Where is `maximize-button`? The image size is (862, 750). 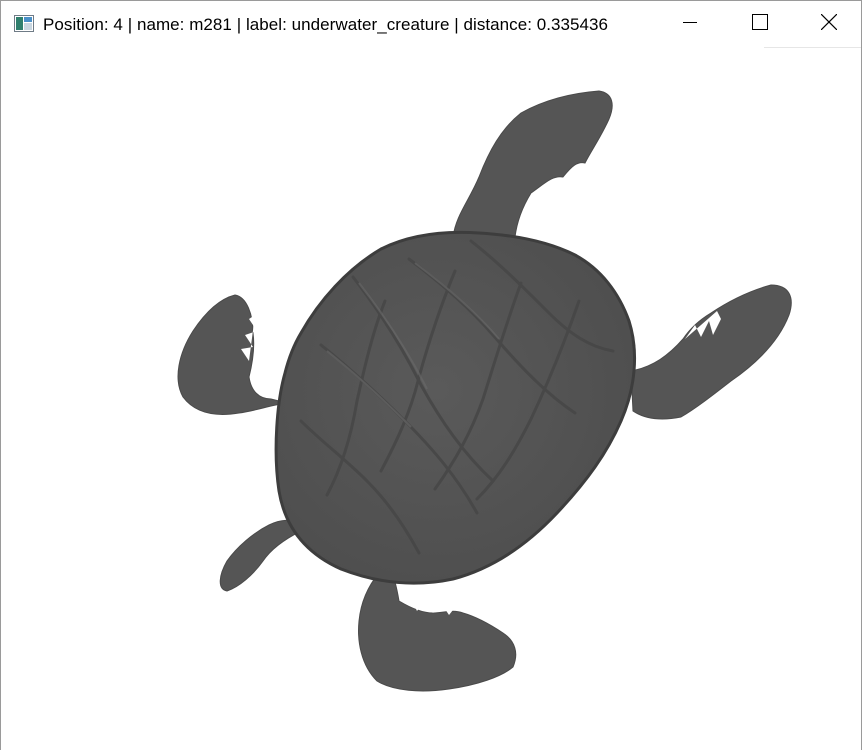 maximize-button is located at coordinates (760, 24).